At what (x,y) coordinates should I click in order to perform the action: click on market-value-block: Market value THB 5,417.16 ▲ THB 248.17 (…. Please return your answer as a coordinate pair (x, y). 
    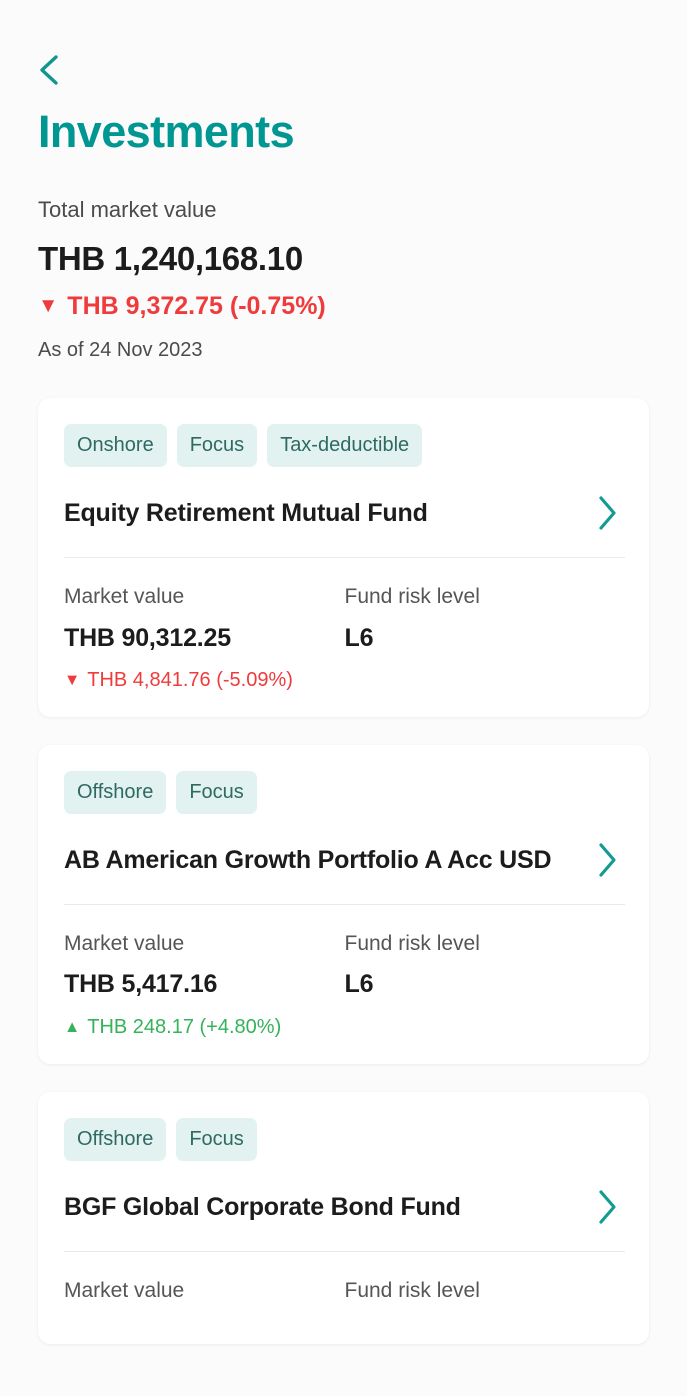
    Looking at the image, I should click on (204, 984).